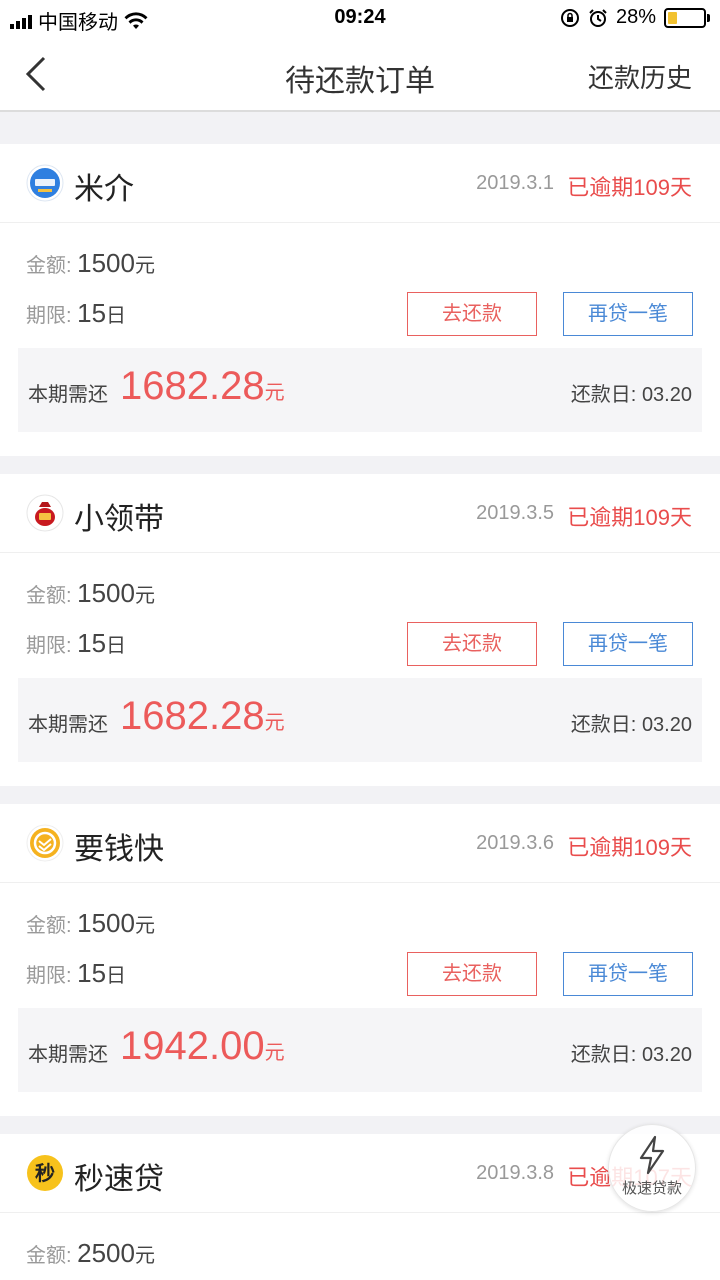 The width and height of the screenshot is (720, 1280). I want to click on nav-bar: 待还款订单 还款历史, so click(360, 74).